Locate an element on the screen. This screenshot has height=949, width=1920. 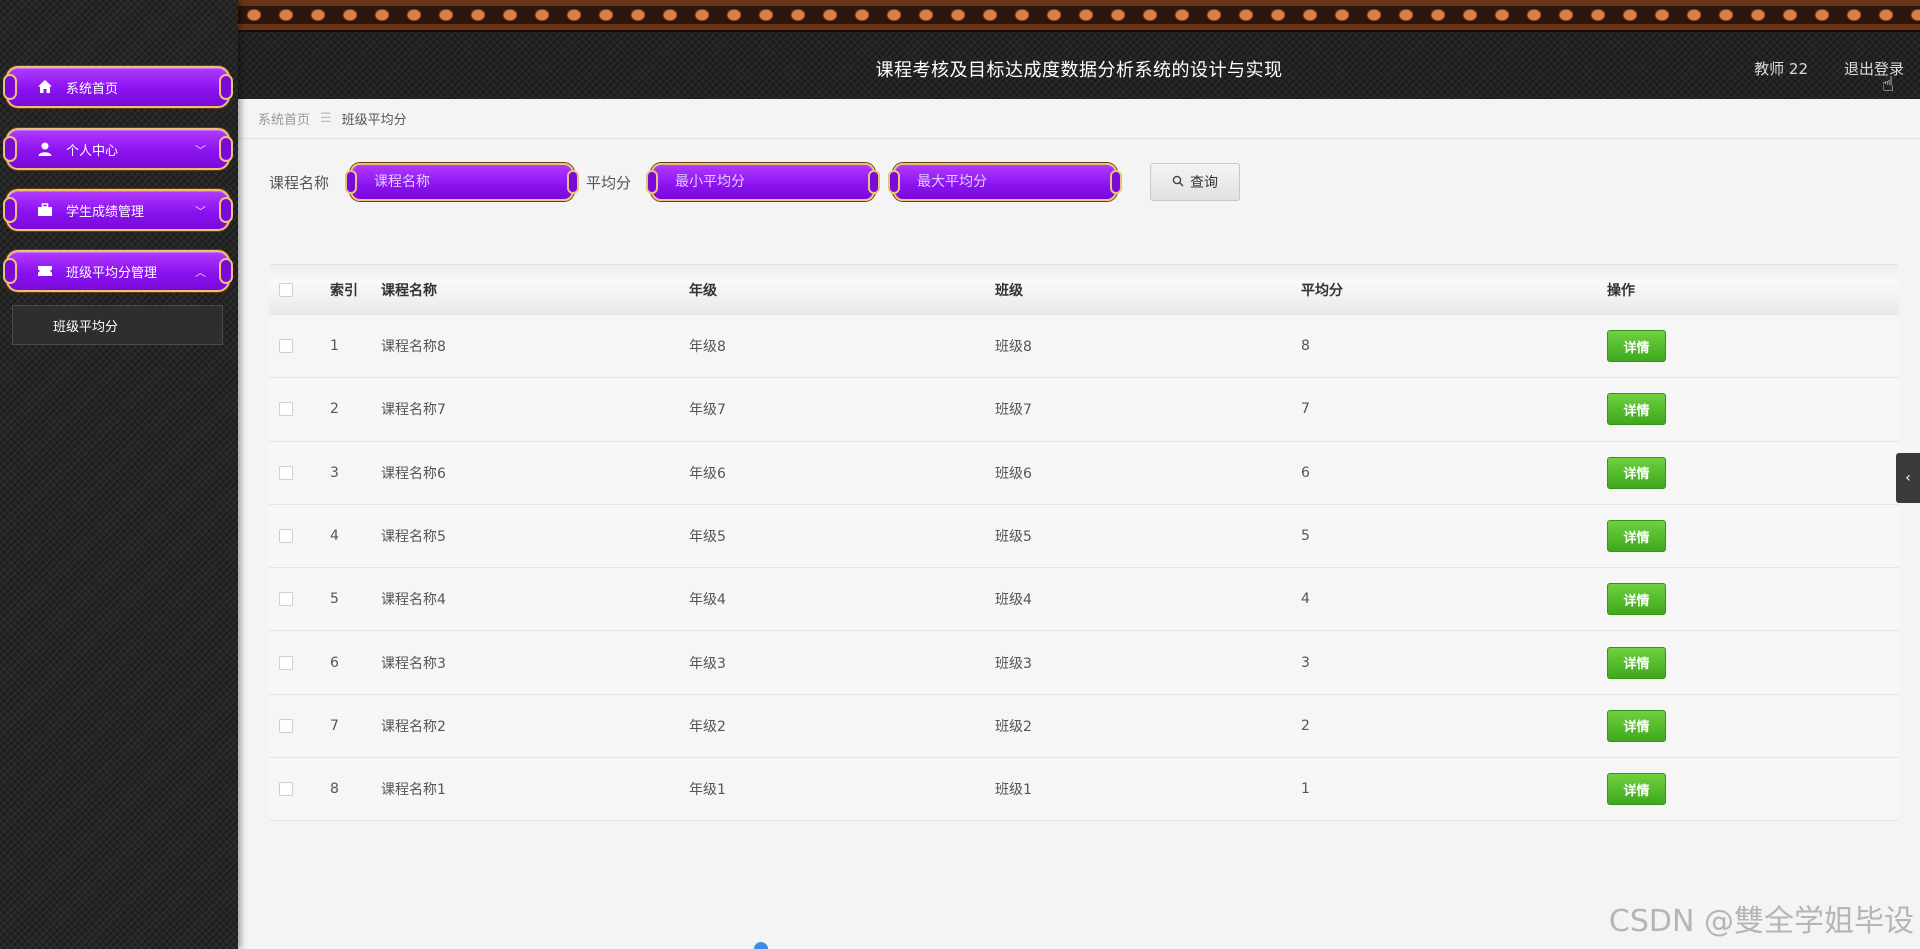
min-average-input is located at coordinates (763, 182).